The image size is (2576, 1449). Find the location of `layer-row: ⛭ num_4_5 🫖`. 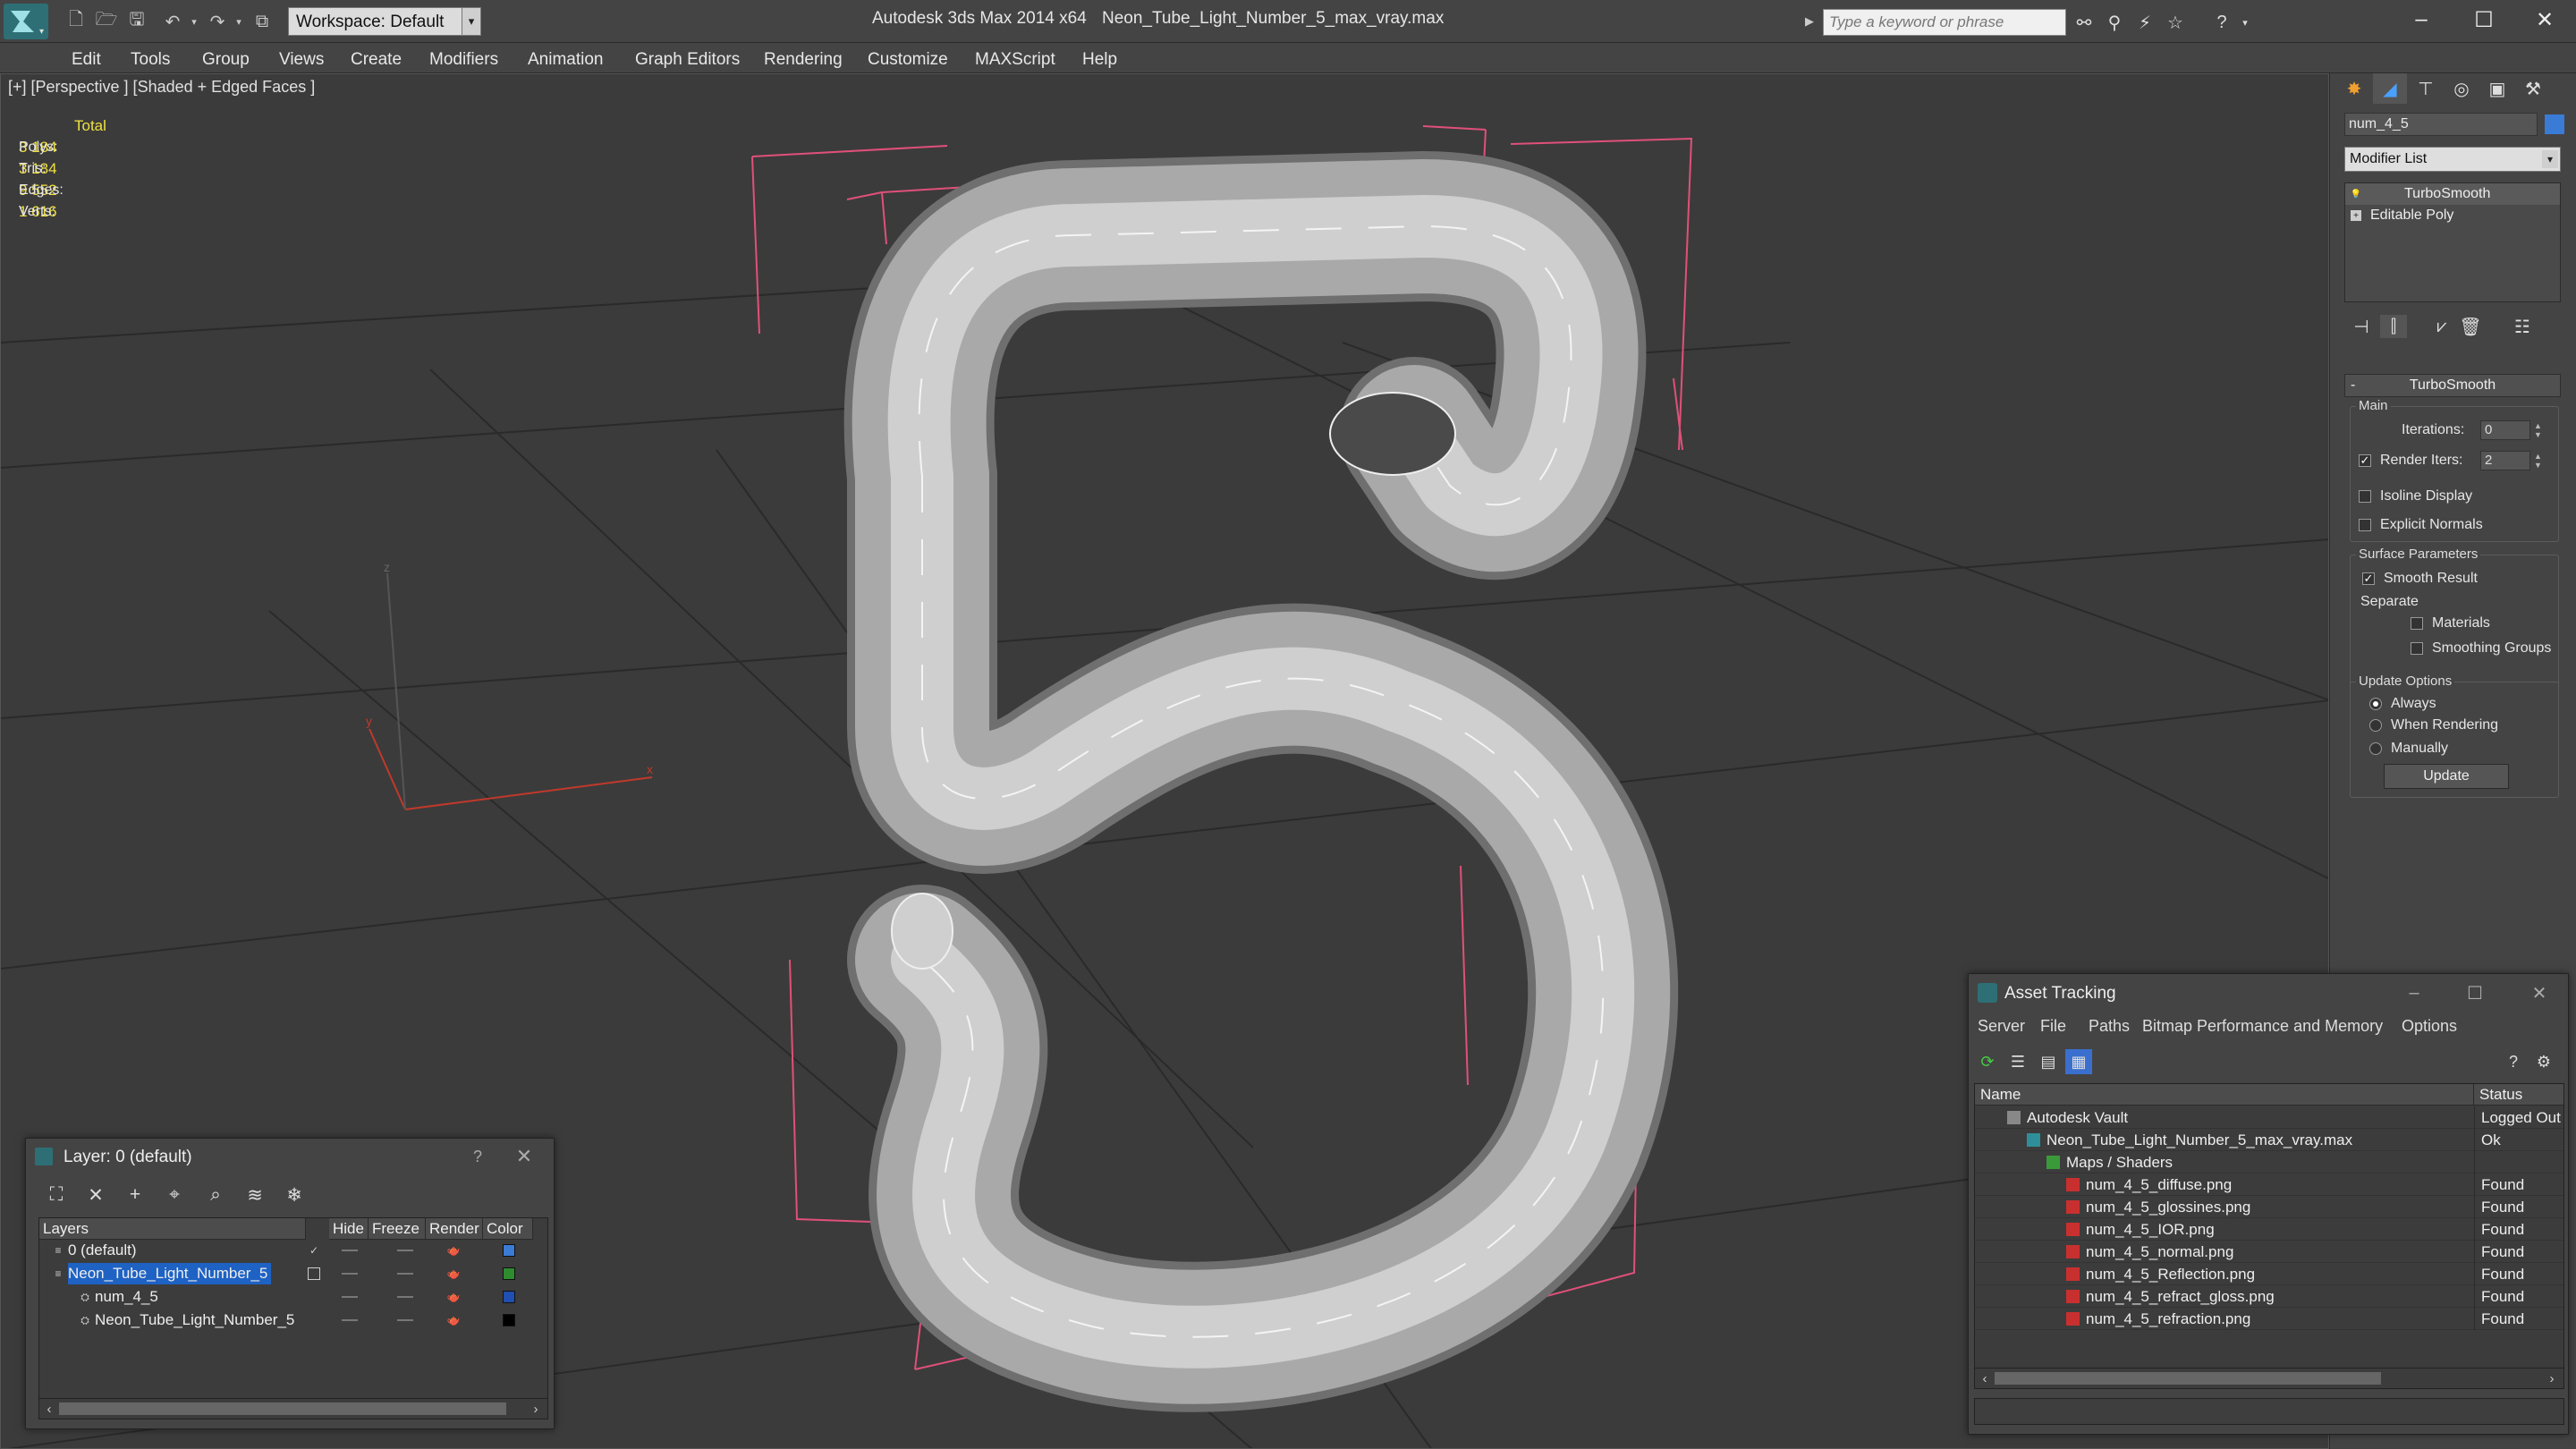

layer-row: ⛭ num_4_5 🫖 is located at coordinates (293, 1297).